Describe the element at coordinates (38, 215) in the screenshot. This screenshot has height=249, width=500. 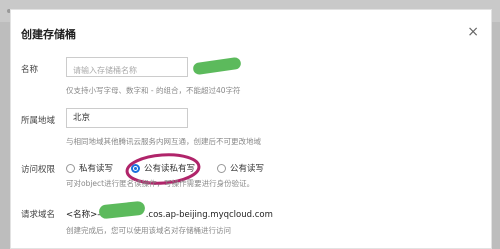
I see `domain-label: 请求域名` at that location.